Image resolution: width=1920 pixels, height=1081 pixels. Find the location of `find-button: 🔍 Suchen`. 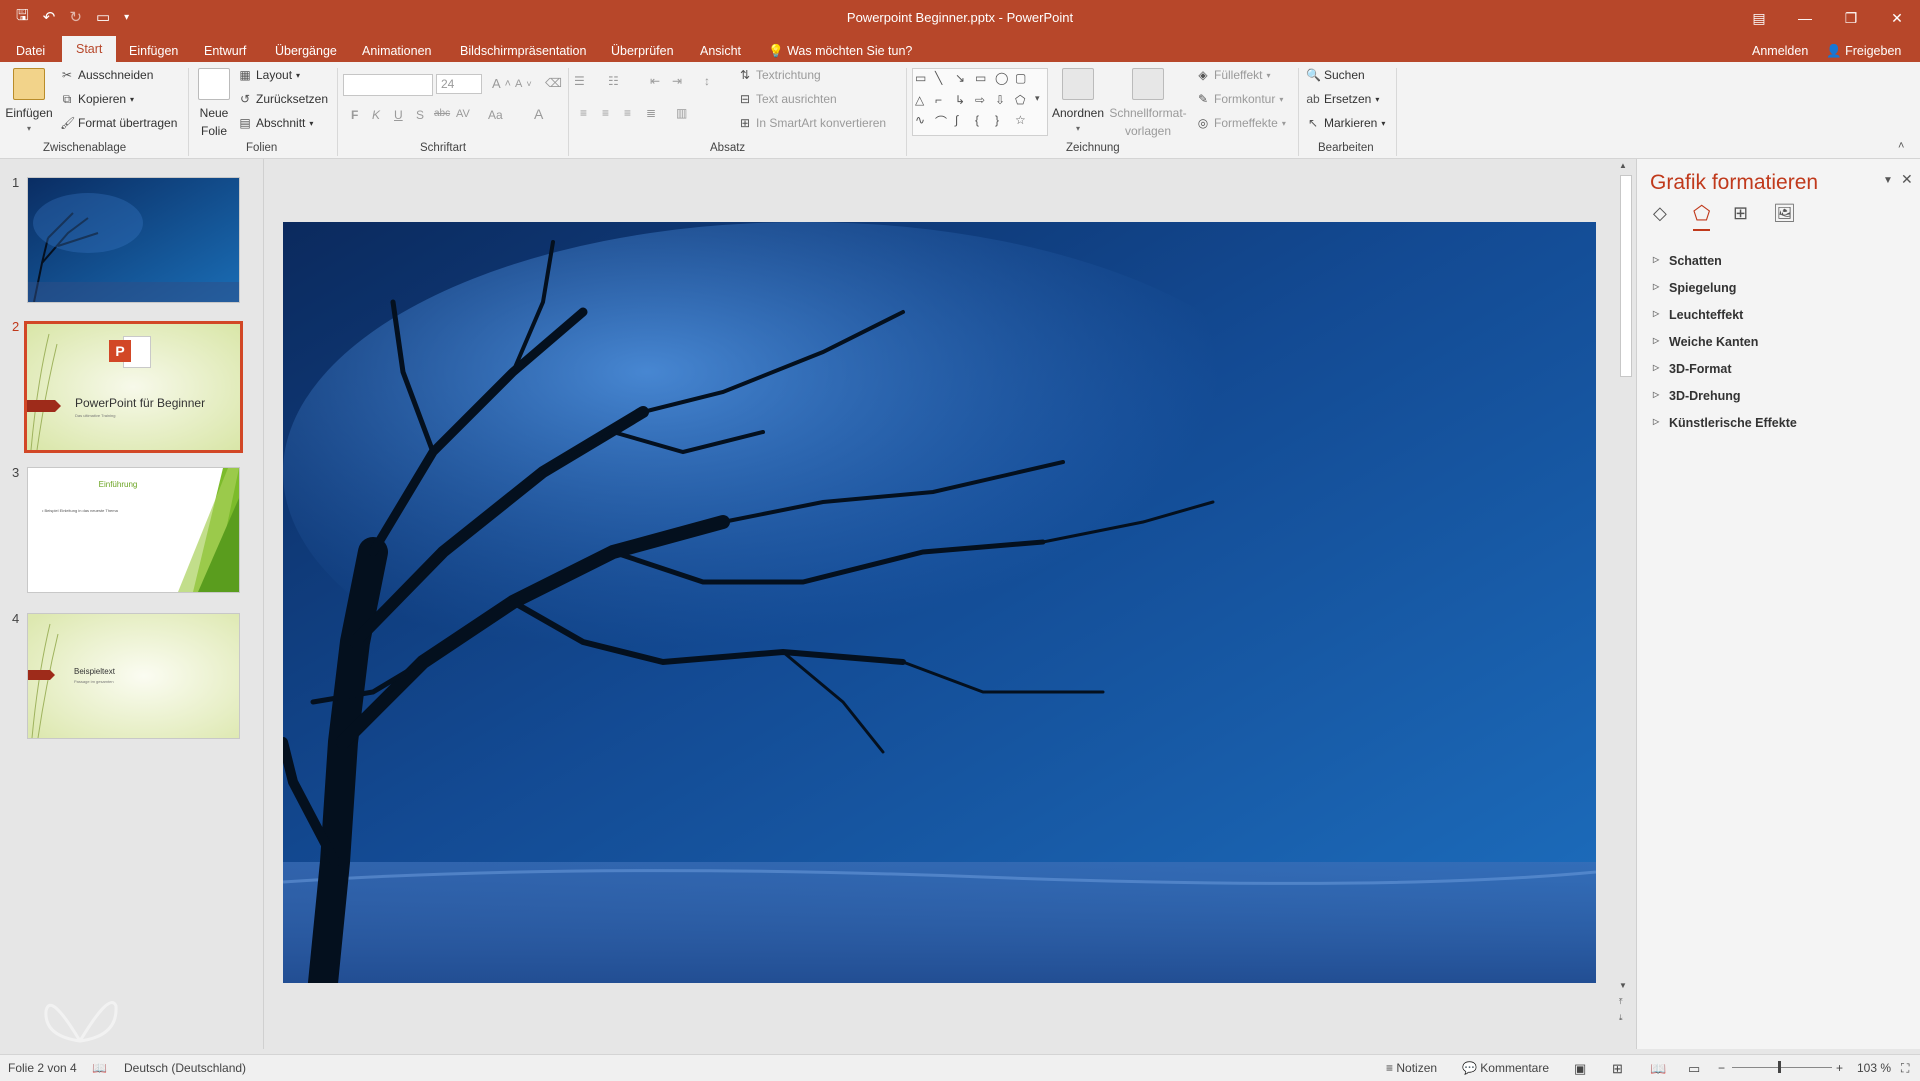

find-button: 🔍 Suchen is located at coordinates (1335, 75).